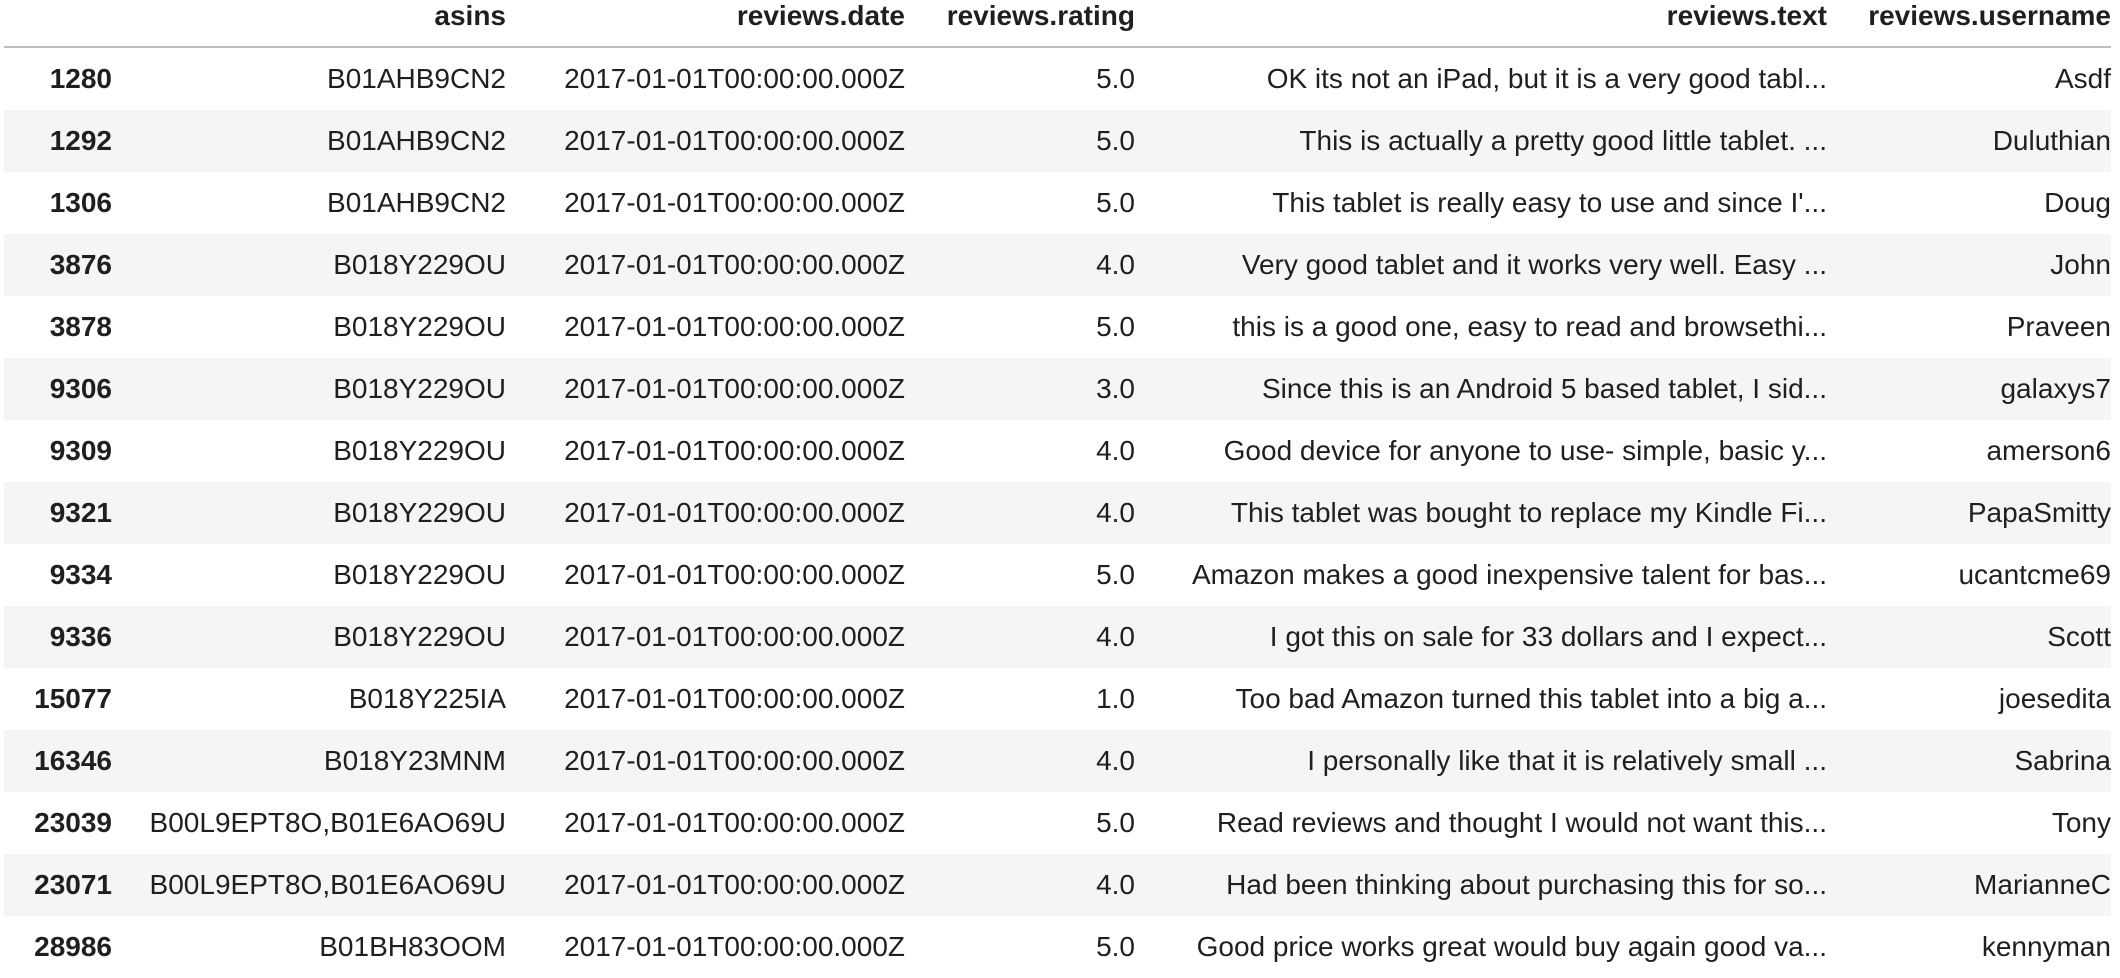 This screenshot has height=978, width=2120. What do you see at coordinates (80, 326) in the screenshot?
I see `row-index: 3878` at bounding box center [80, 326].